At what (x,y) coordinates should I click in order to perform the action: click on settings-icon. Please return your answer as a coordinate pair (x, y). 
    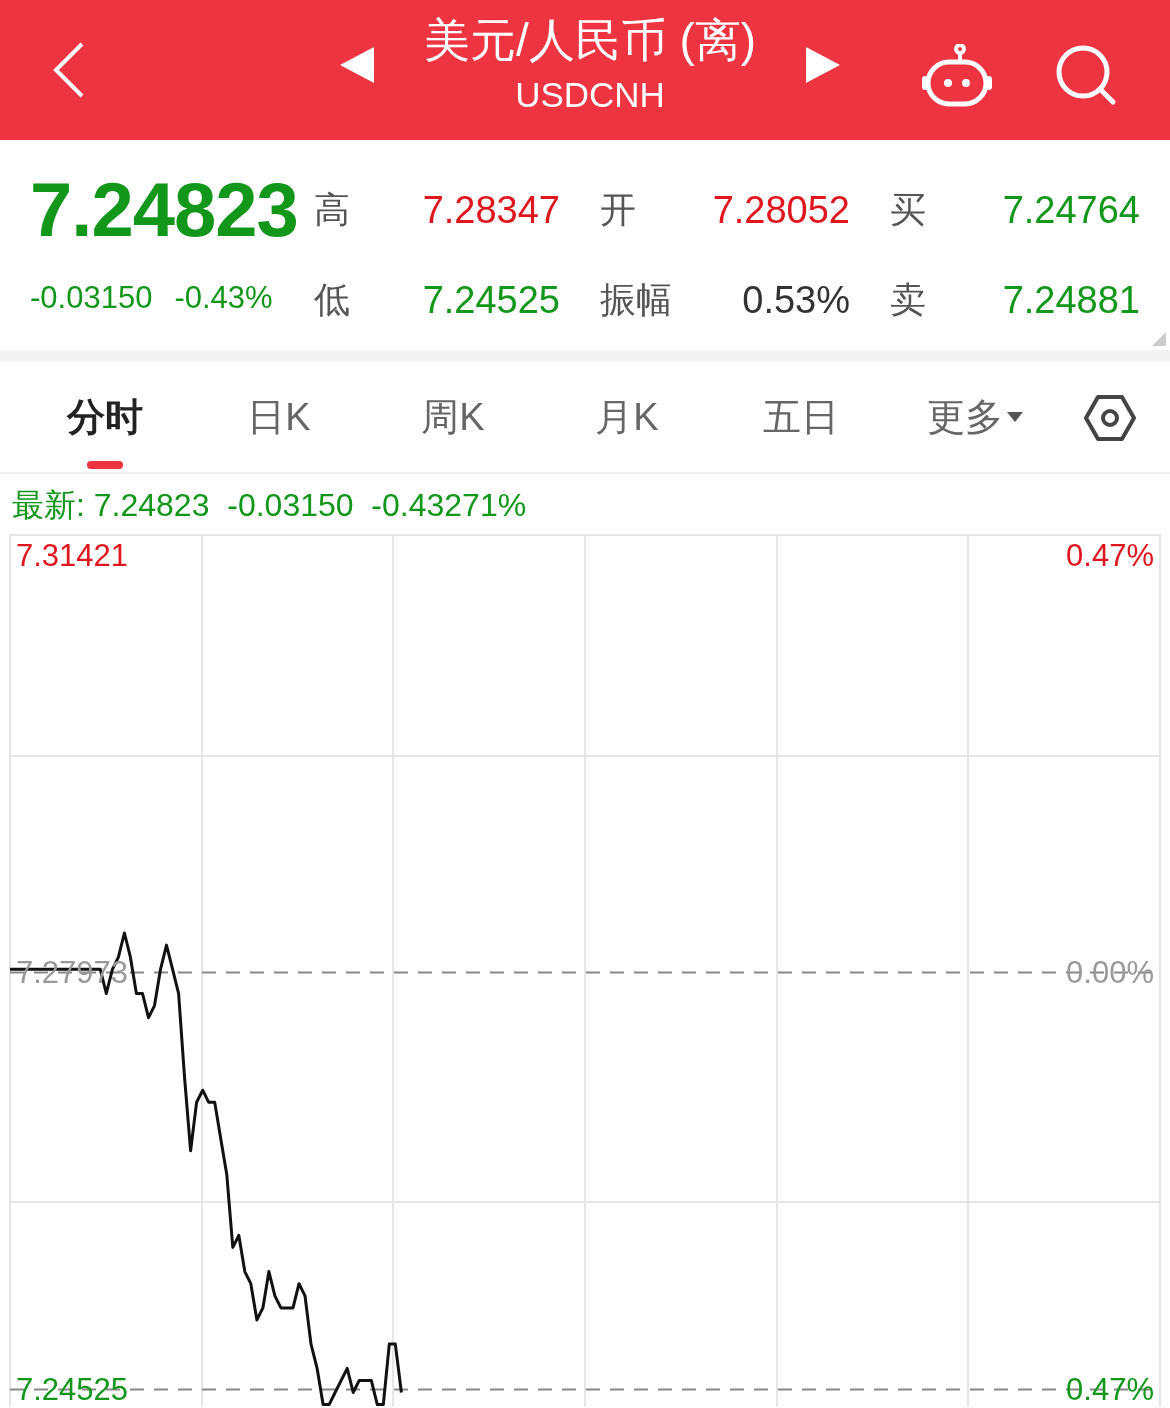
    Looking at the image, I should click on (1110, 418).